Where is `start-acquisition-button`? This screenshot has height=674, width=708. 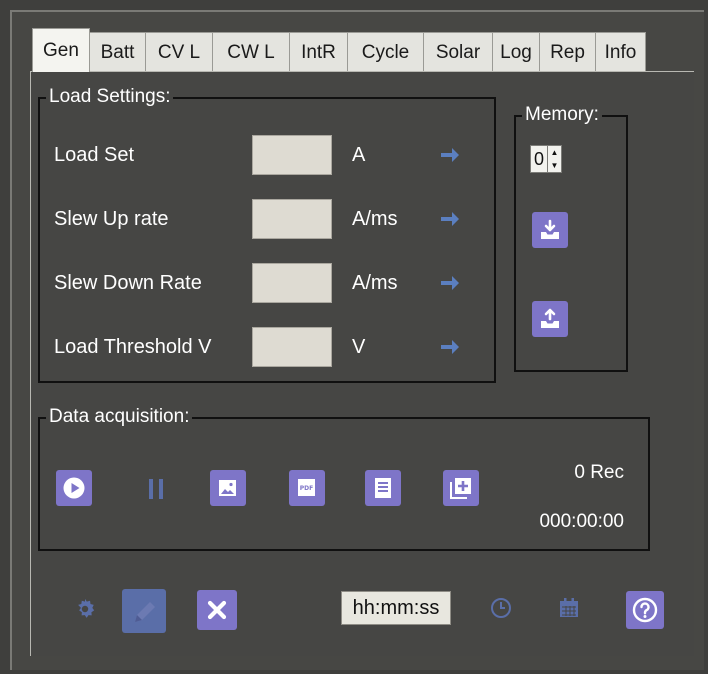 start-acquisition-button is located at coordinates (74, 488).